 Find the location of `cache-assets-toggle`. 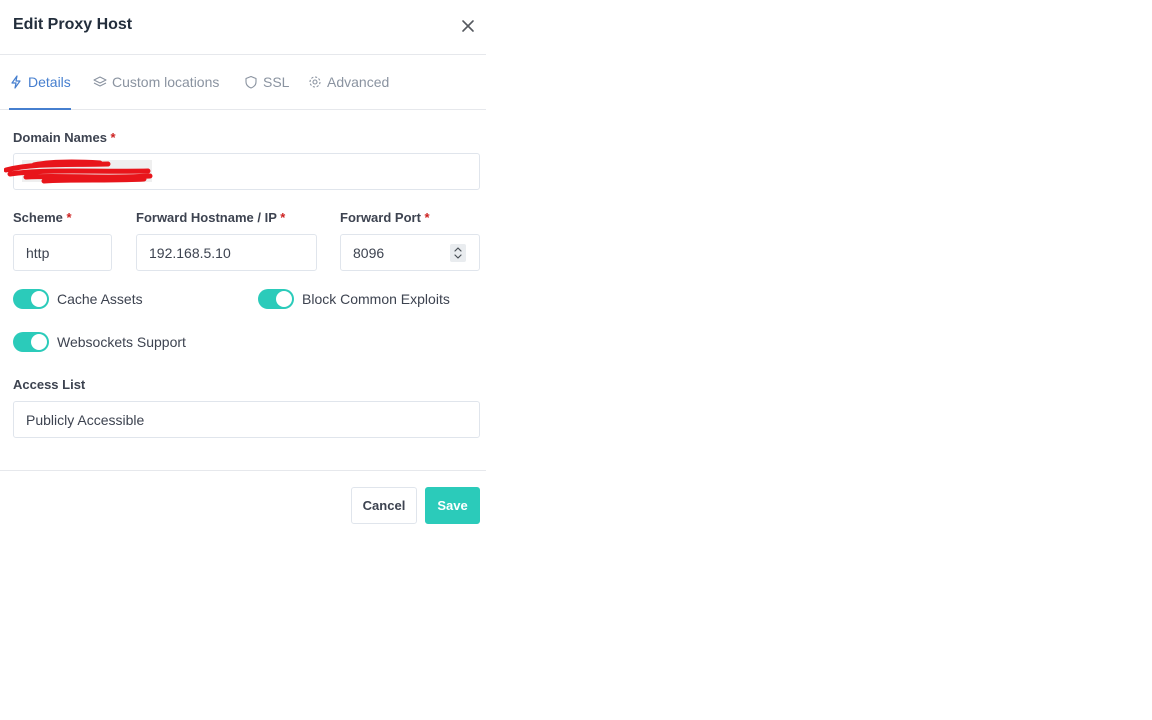

cache-assets-toggle is located at coordinates (31, 299).